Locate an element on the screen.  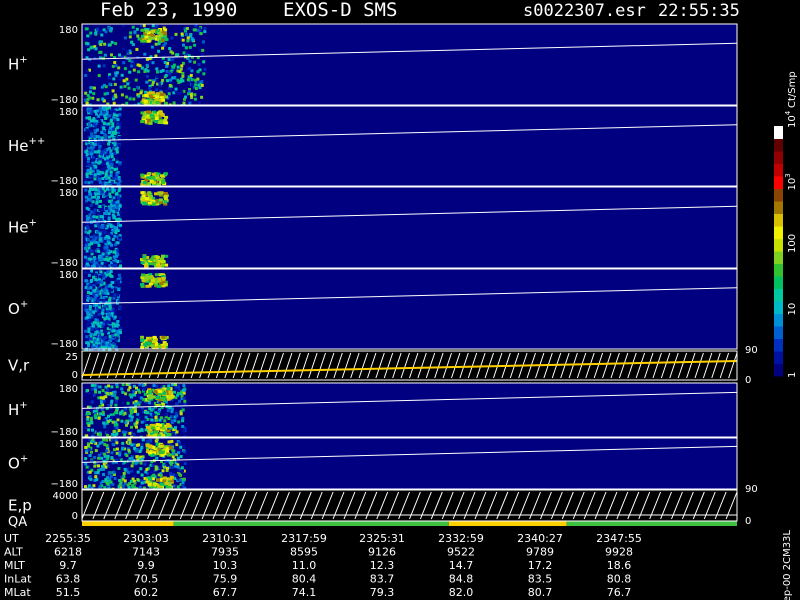
footer-cell: 14.7 is located at coordinates (461, 565).